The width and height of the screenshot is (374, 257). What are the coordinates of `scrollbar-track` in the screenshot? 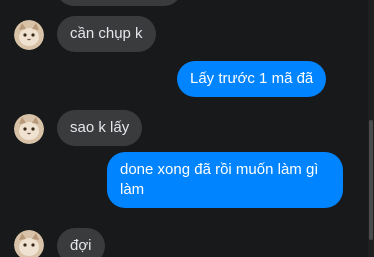 It's located at (371, 128).